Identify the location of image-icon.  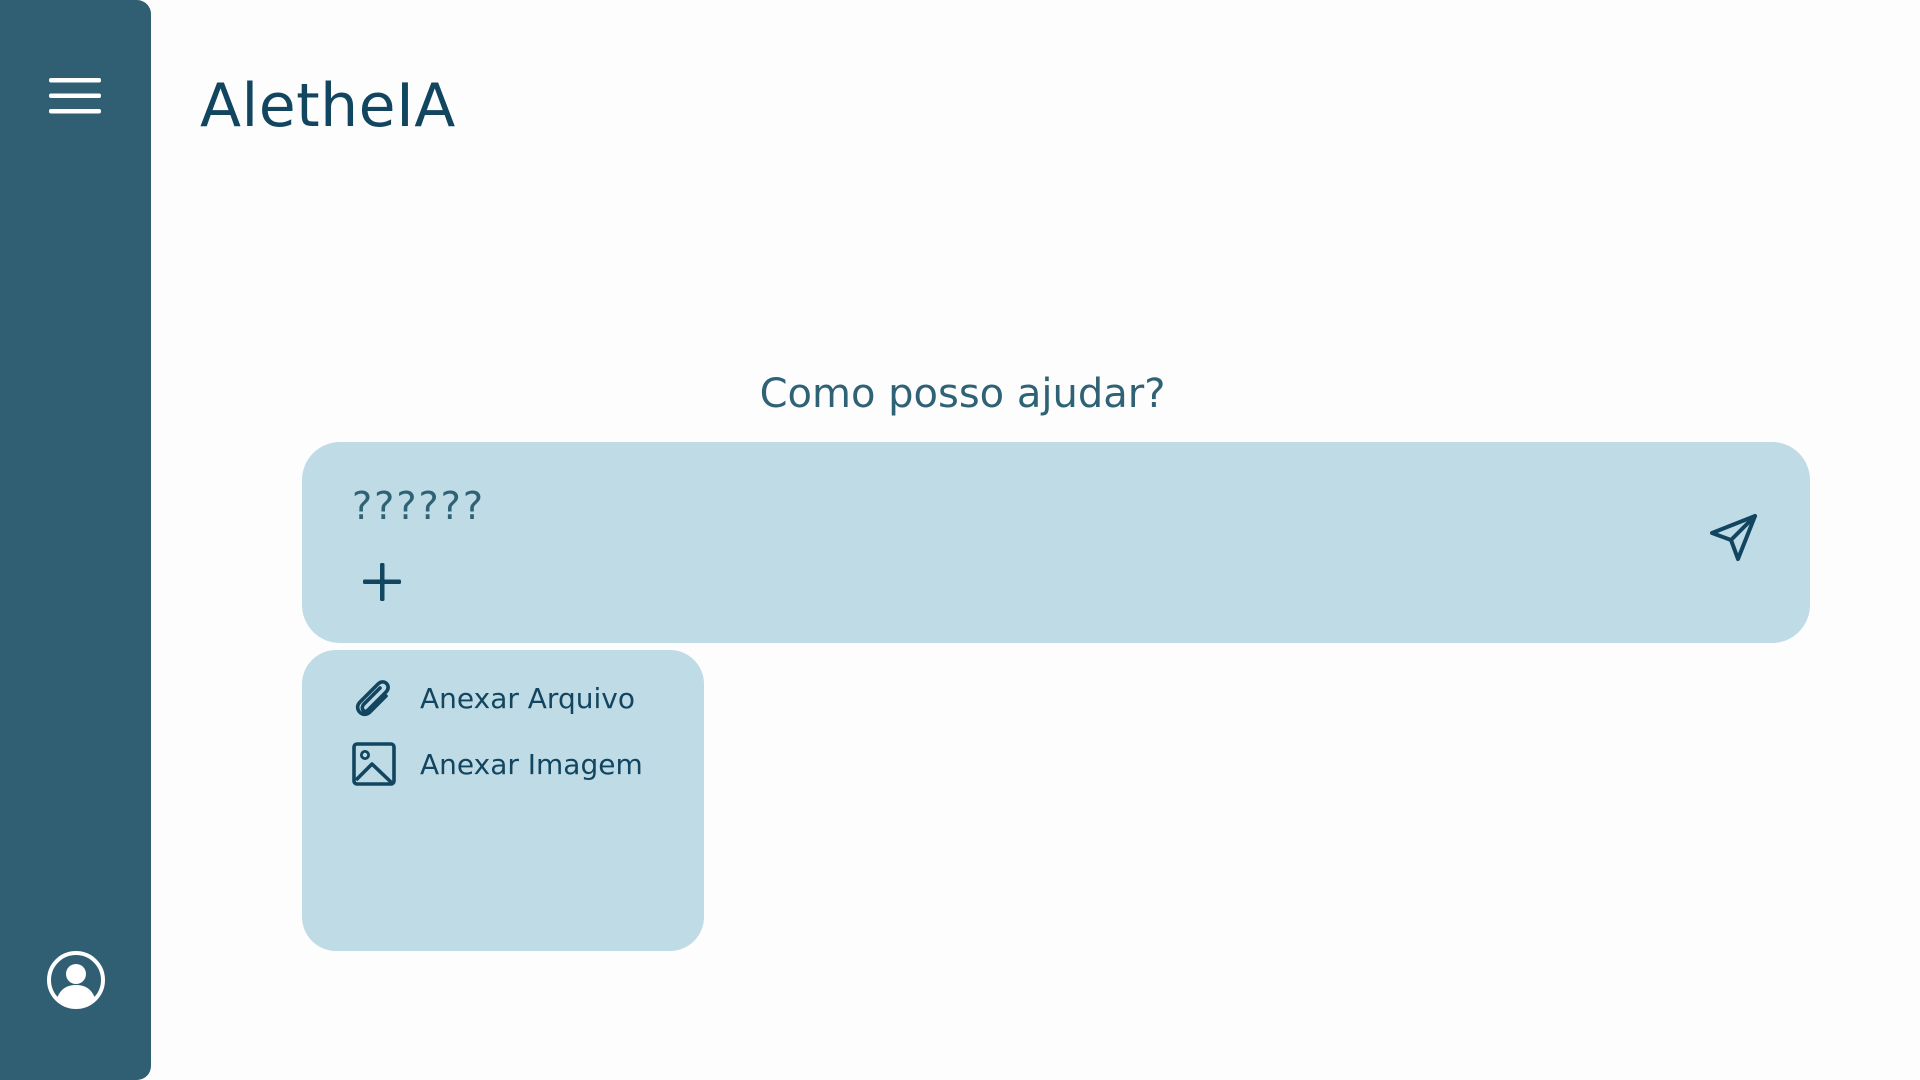
(374, 764).